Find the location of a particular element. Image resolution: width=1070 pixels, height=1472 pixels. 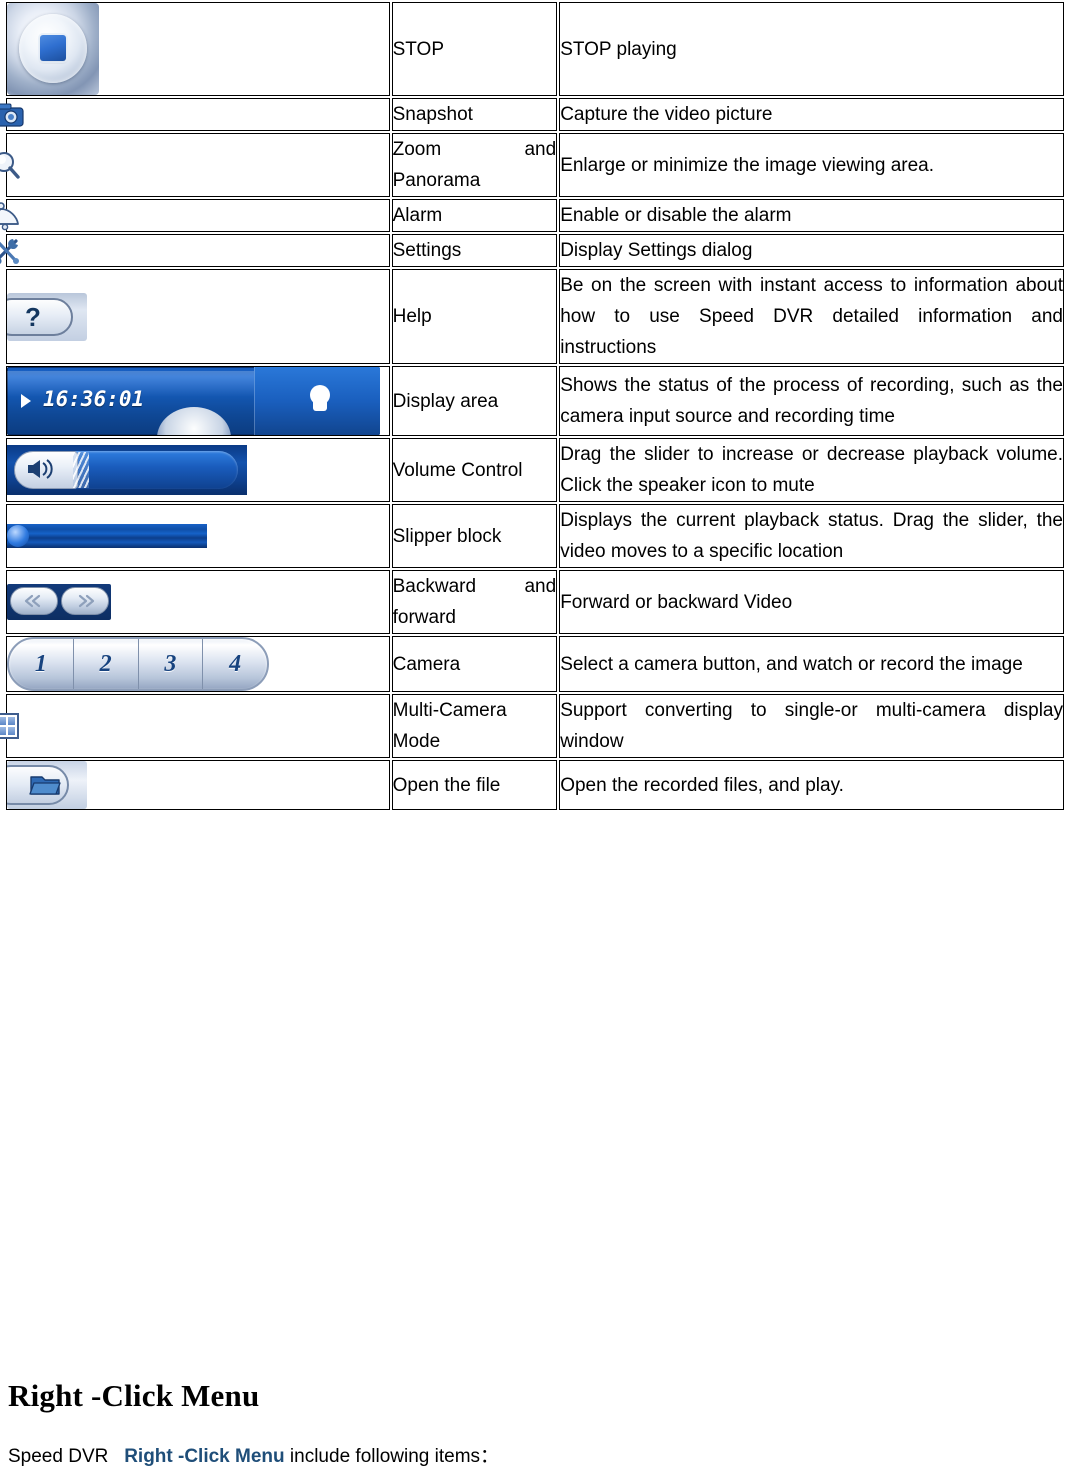

icon-cell: 1 2 3 4 is located at coordinates (198, 664).